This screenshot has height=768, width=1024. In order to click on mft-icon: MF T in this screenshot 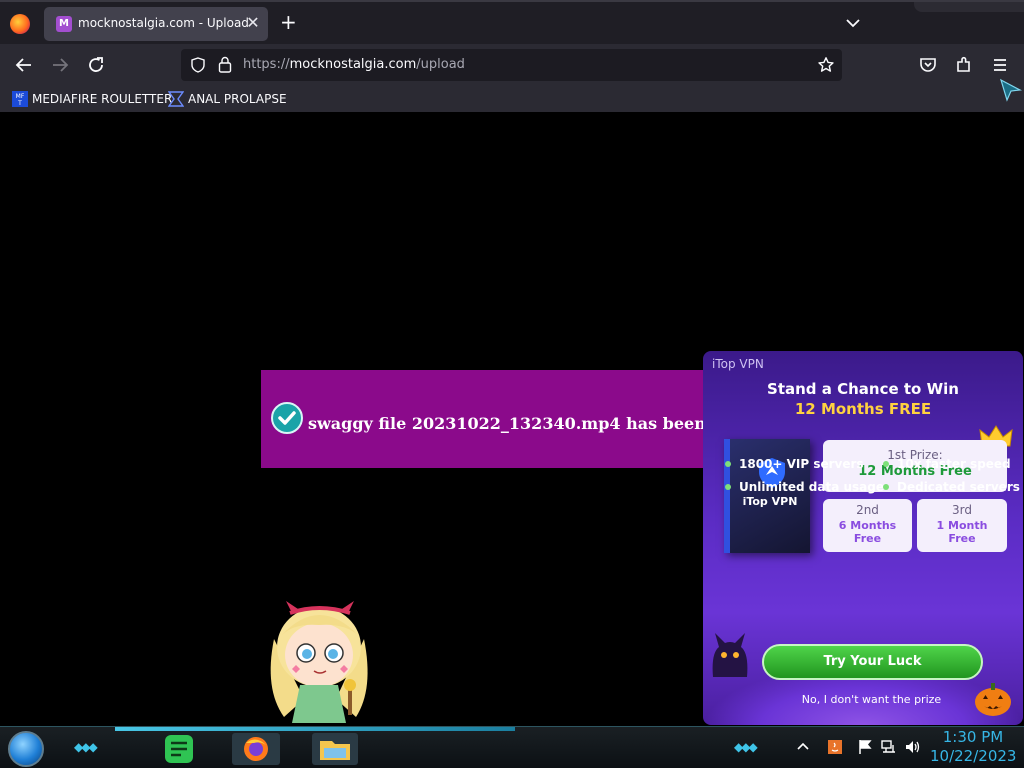, I will do `click(20, 99)`.